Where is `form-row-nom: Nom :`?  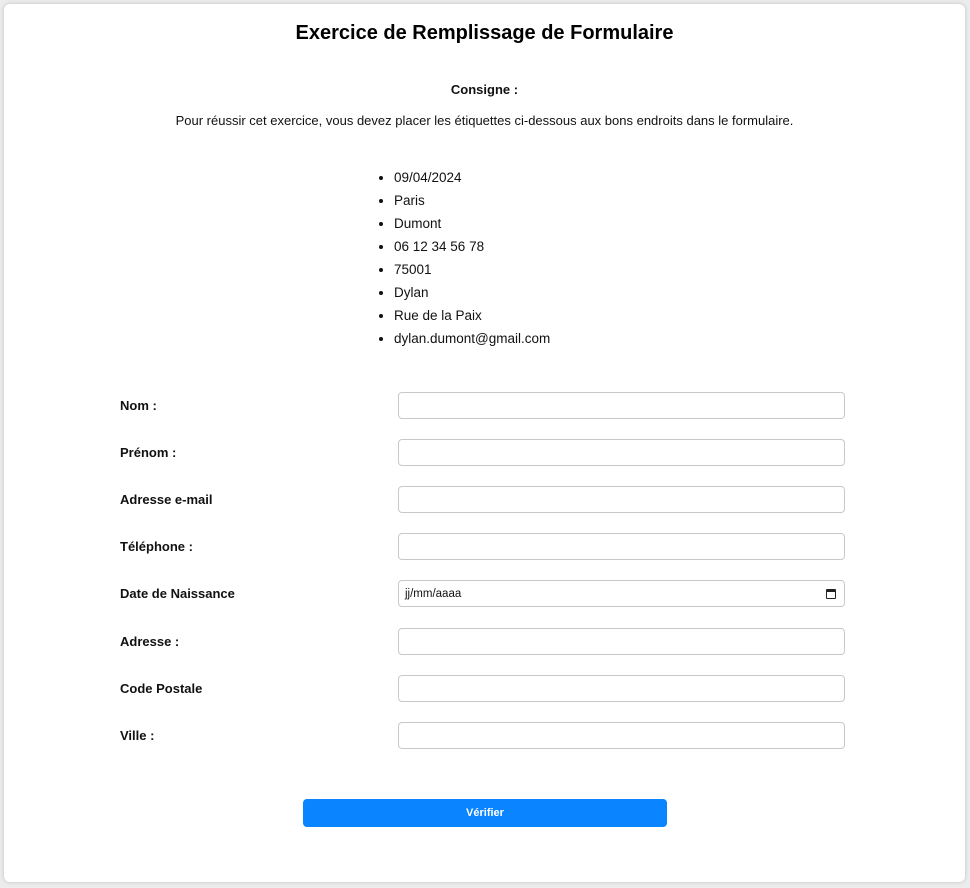
form-row-nom: Nom : is located at coordinates (484, 406).